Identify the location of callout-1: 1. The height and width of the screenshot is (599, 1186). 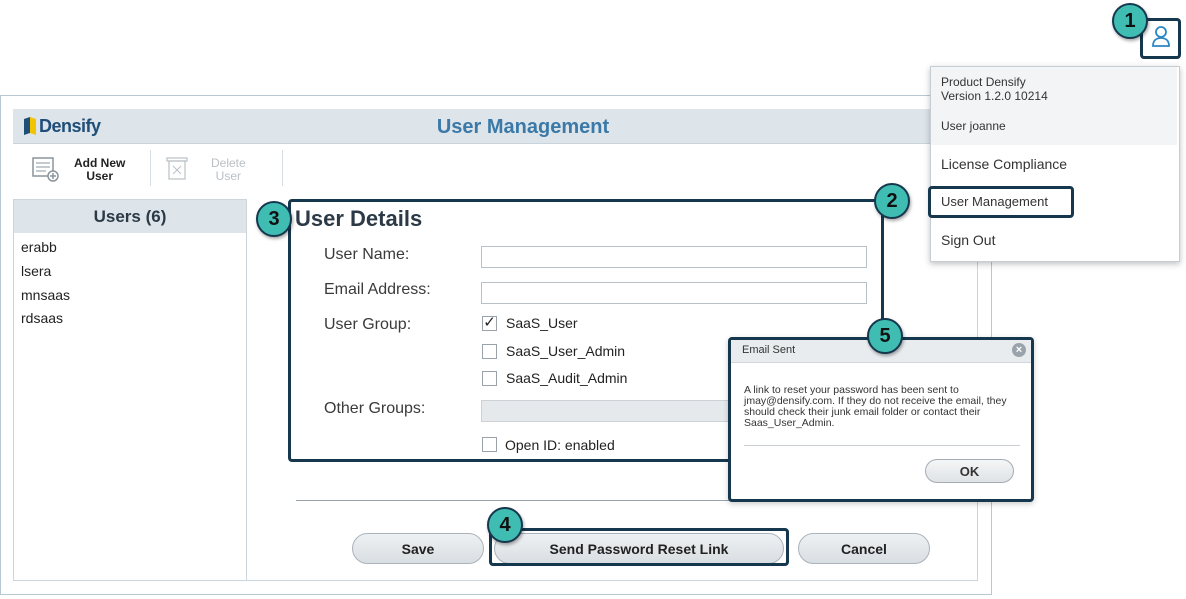
(1130, 21).